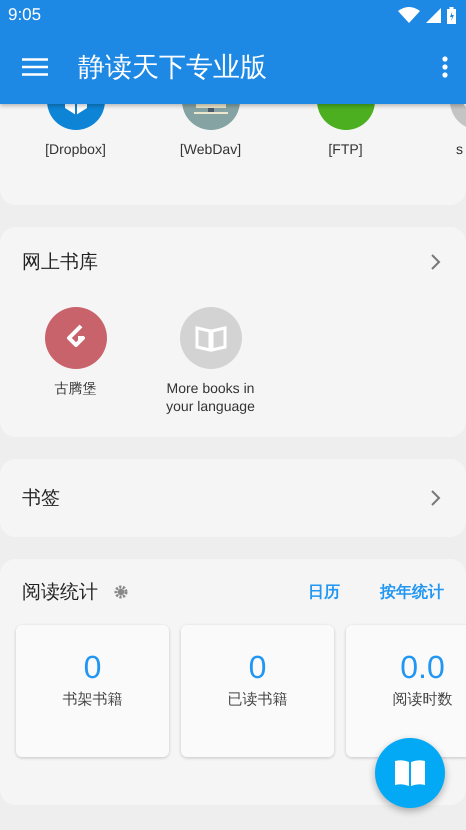  I want to click on bookmarks-card: 书签, so click(233, 498).